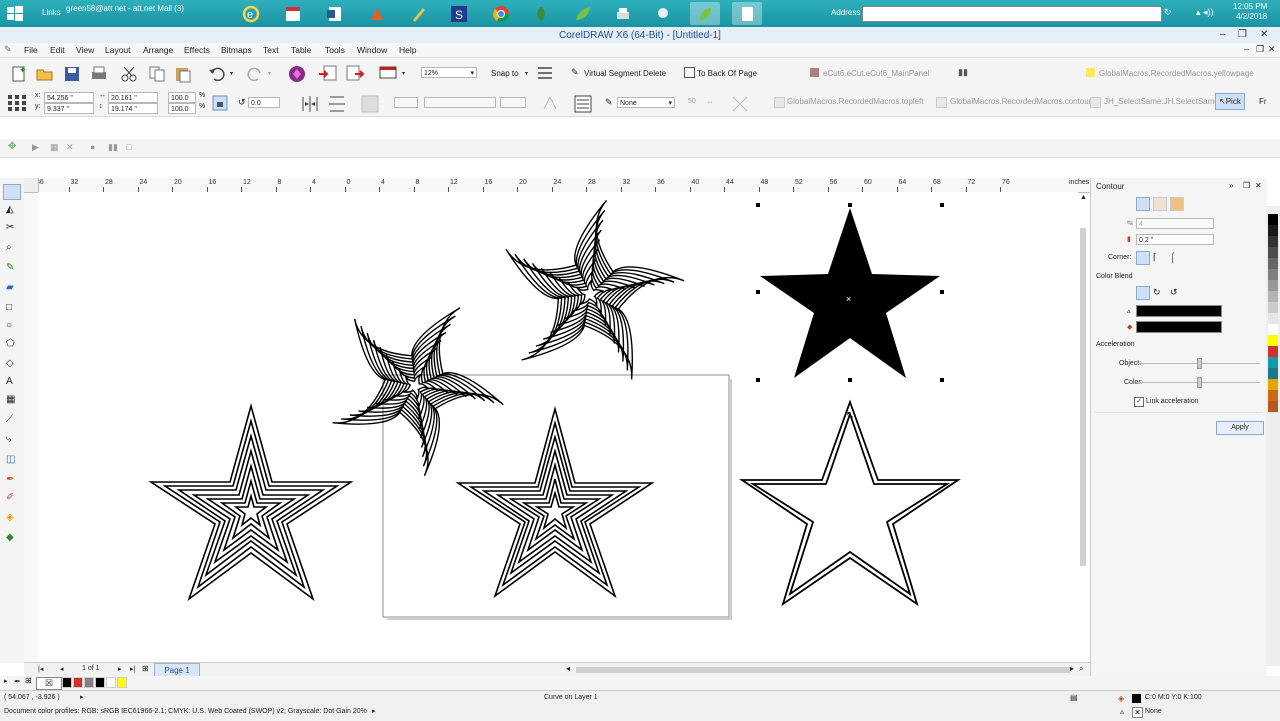 The image size is (1280, 721). I want to click on transparency-icon, so click(550, 103).